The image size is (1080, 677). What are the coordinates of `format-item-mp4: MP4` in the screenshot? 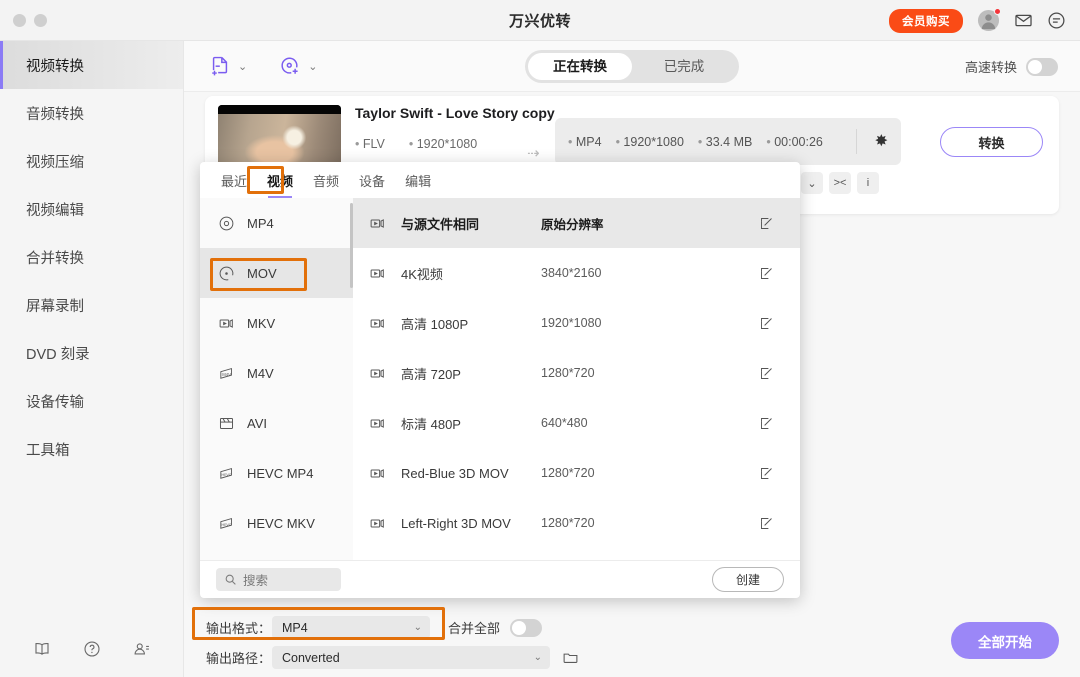 It's located at (276, 223).